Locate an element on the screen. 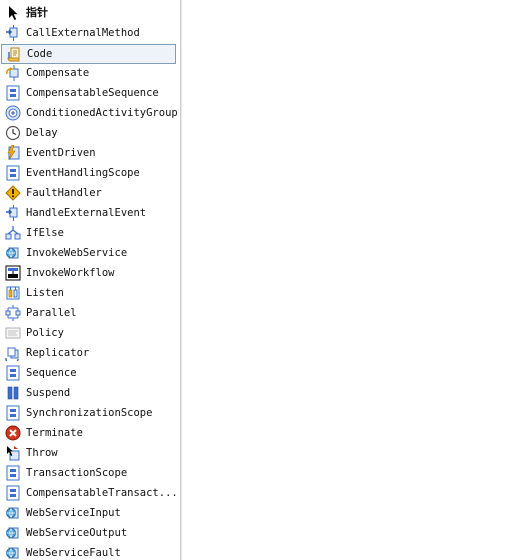  toolbox-item-label: Terminate is located at coordinates (54, 433).